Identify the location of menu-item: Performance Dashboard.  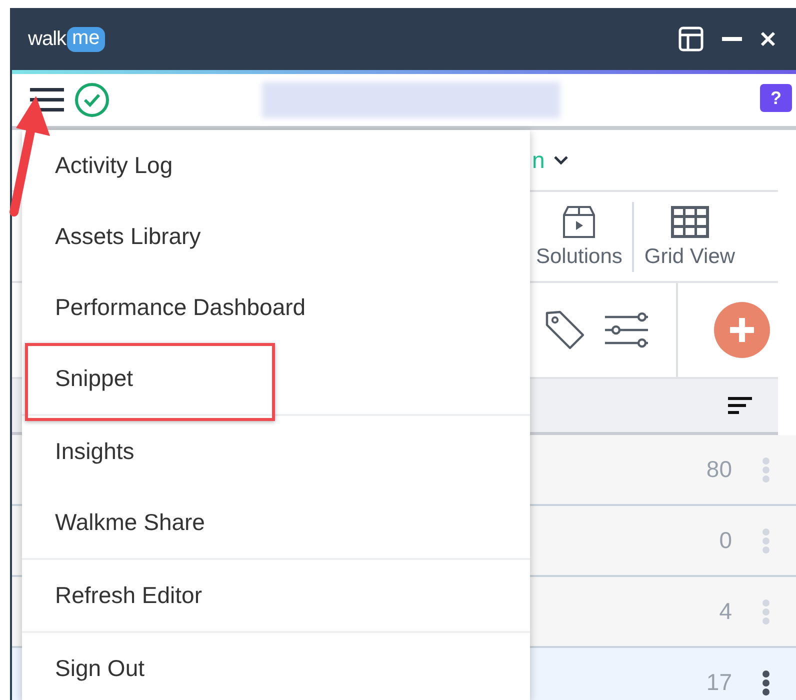
(276, 307).